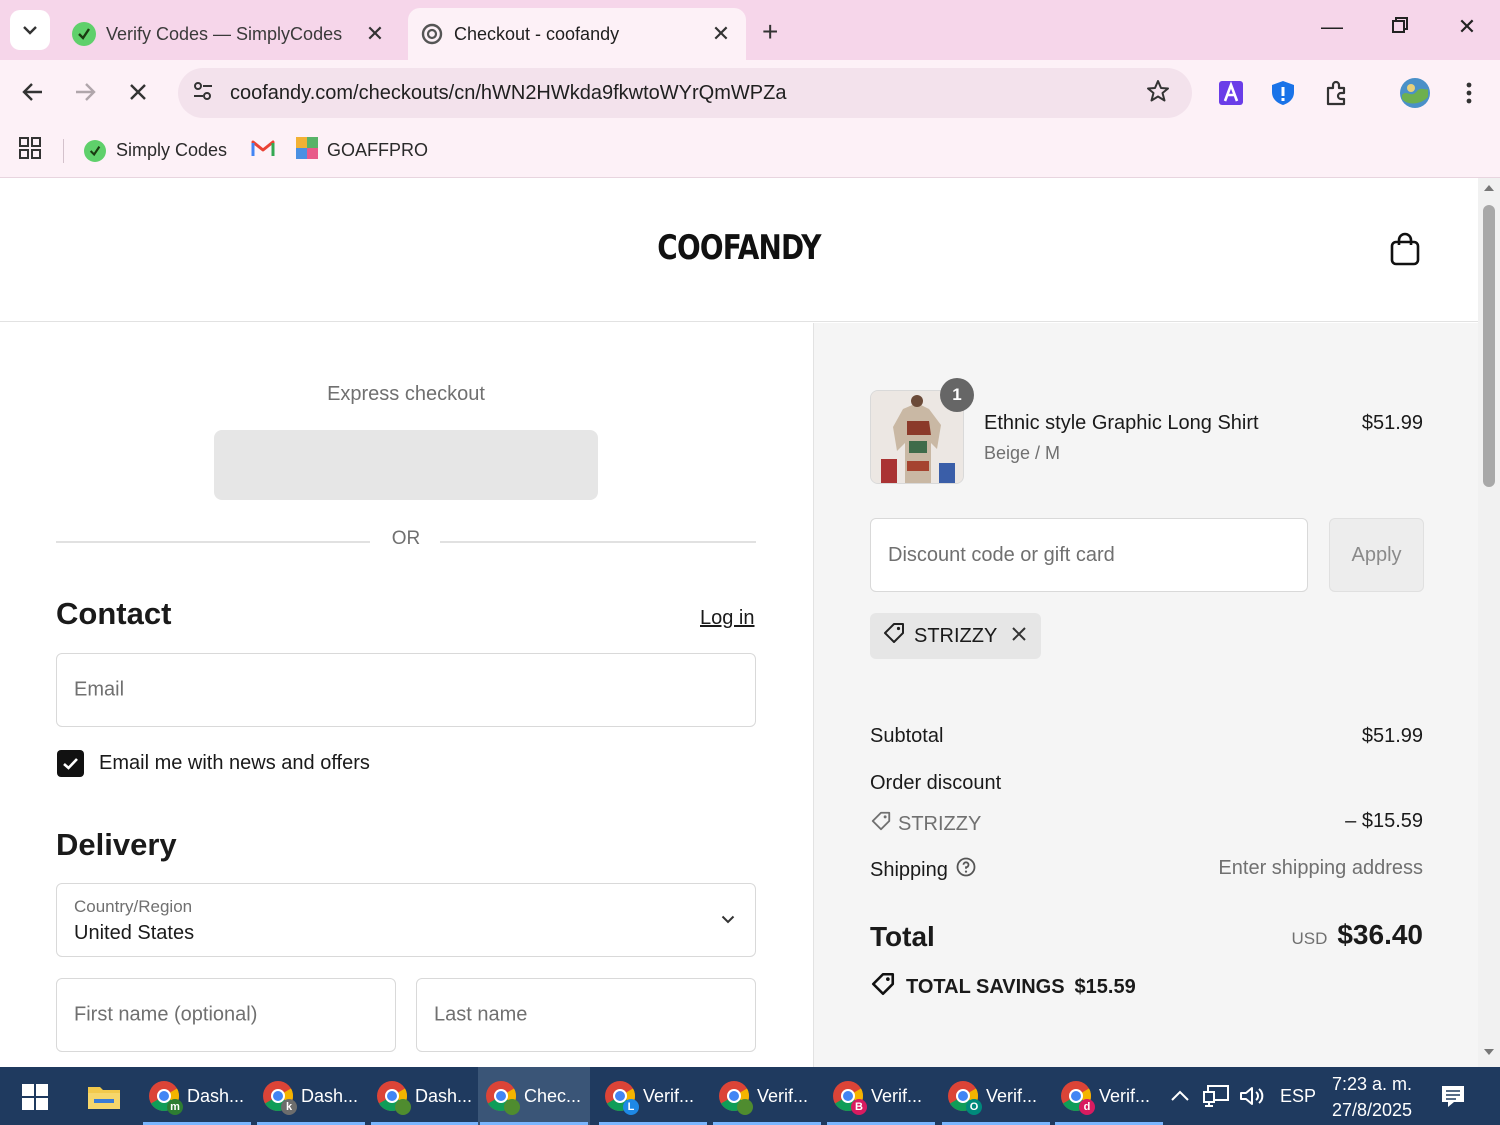  I want to click on country-select: Country/Region United States, so click(406, 920).